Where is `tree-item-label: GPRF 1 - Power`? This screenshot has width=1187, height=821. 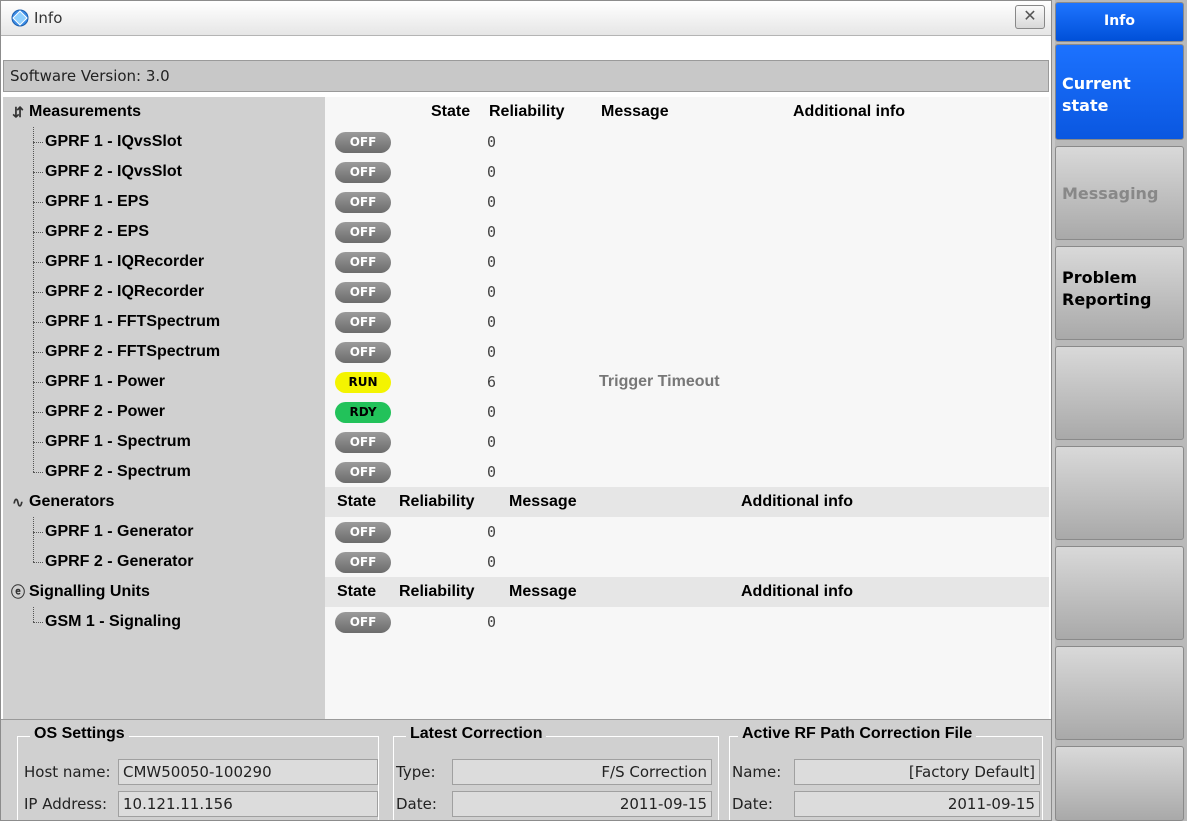
tree-item-label: GPRF 1 - Power is located at coordinates (105, 381).